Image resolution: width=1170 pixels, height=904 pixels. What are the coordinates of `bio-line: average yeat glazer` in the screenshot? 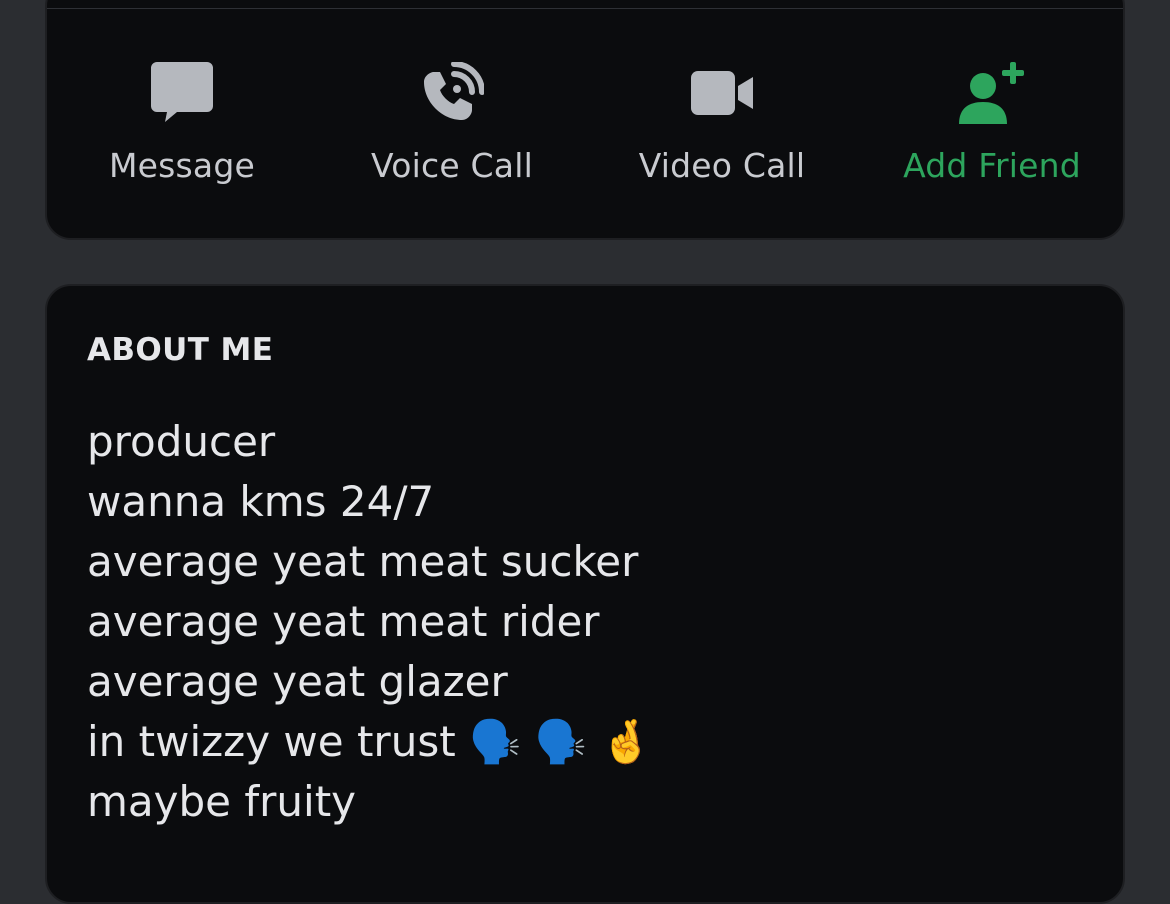 It's located at (297, 681).